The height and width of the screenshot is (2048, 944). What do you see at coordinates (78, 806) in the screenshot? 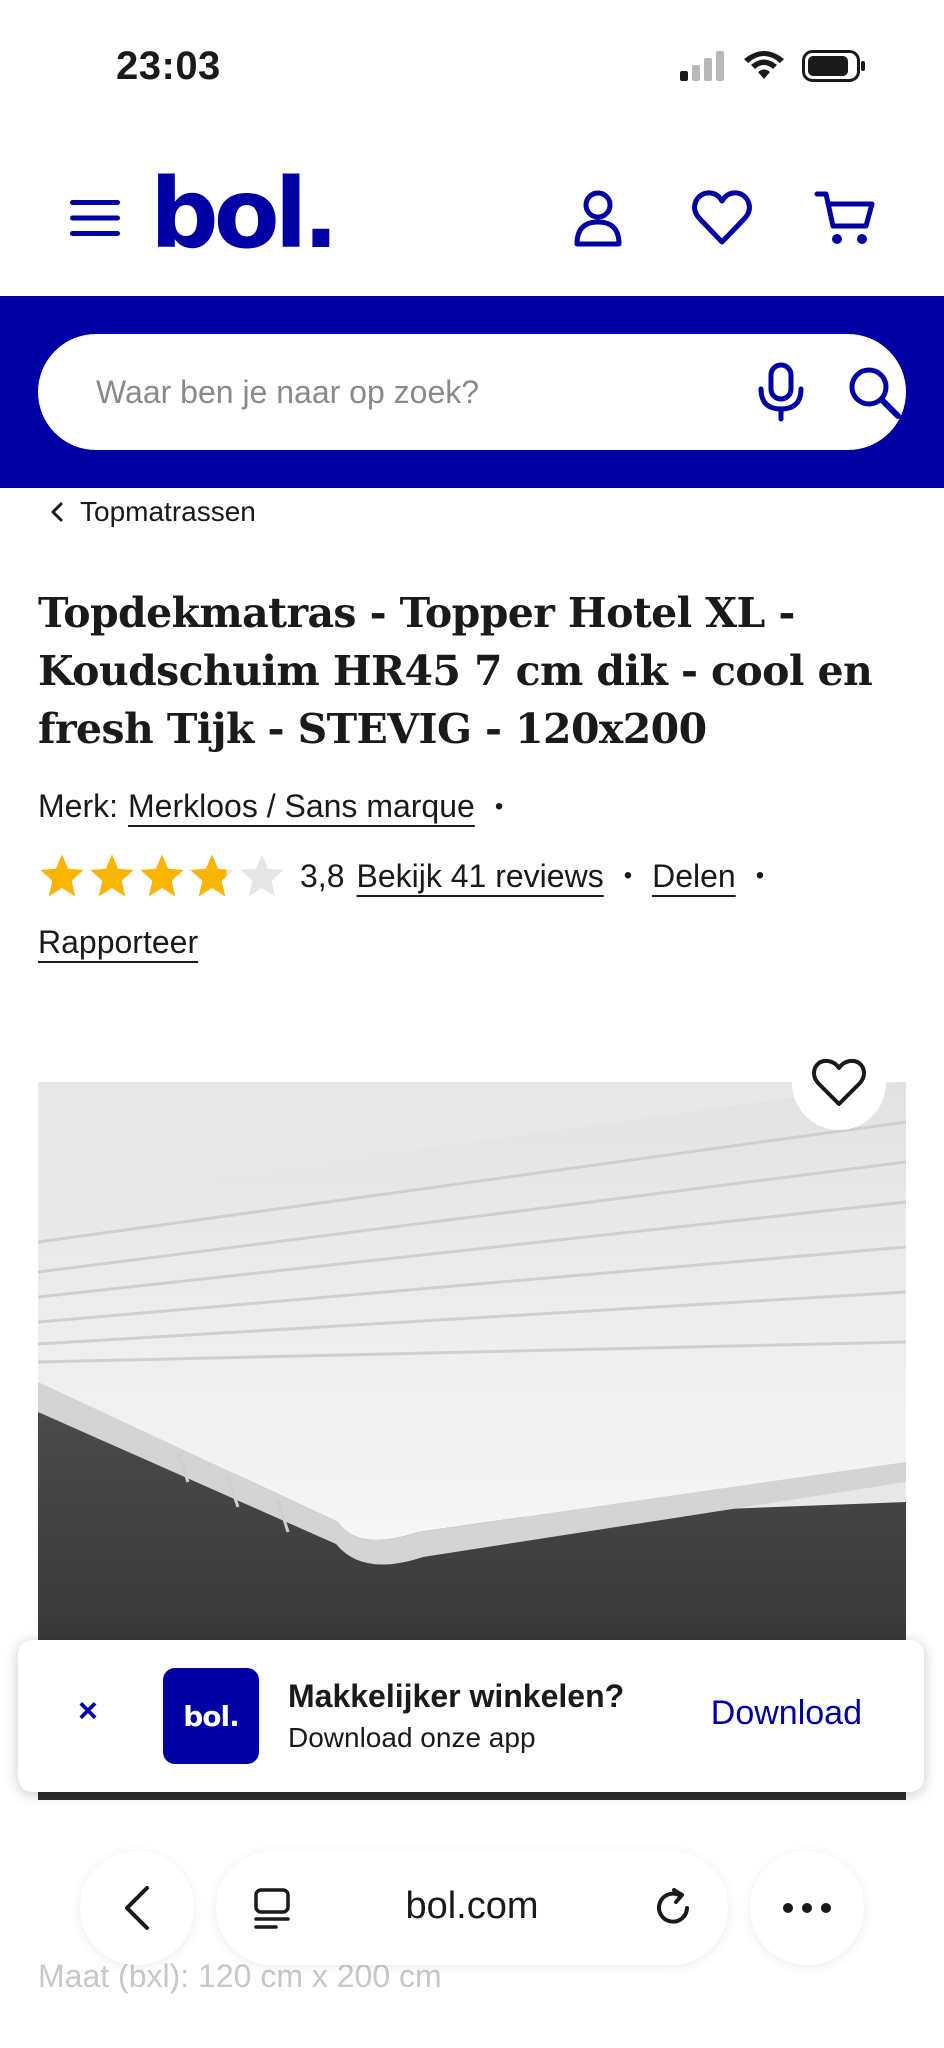
I see `brand-label: Merk:` at bounding box center [78, 806].